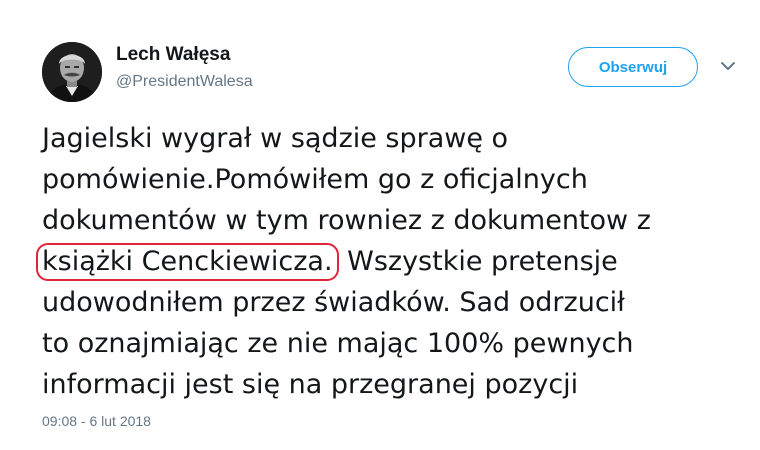 Image resolution: width=760 pixels, height=450 pixels. I want to click on avatar, so click(72, 72).